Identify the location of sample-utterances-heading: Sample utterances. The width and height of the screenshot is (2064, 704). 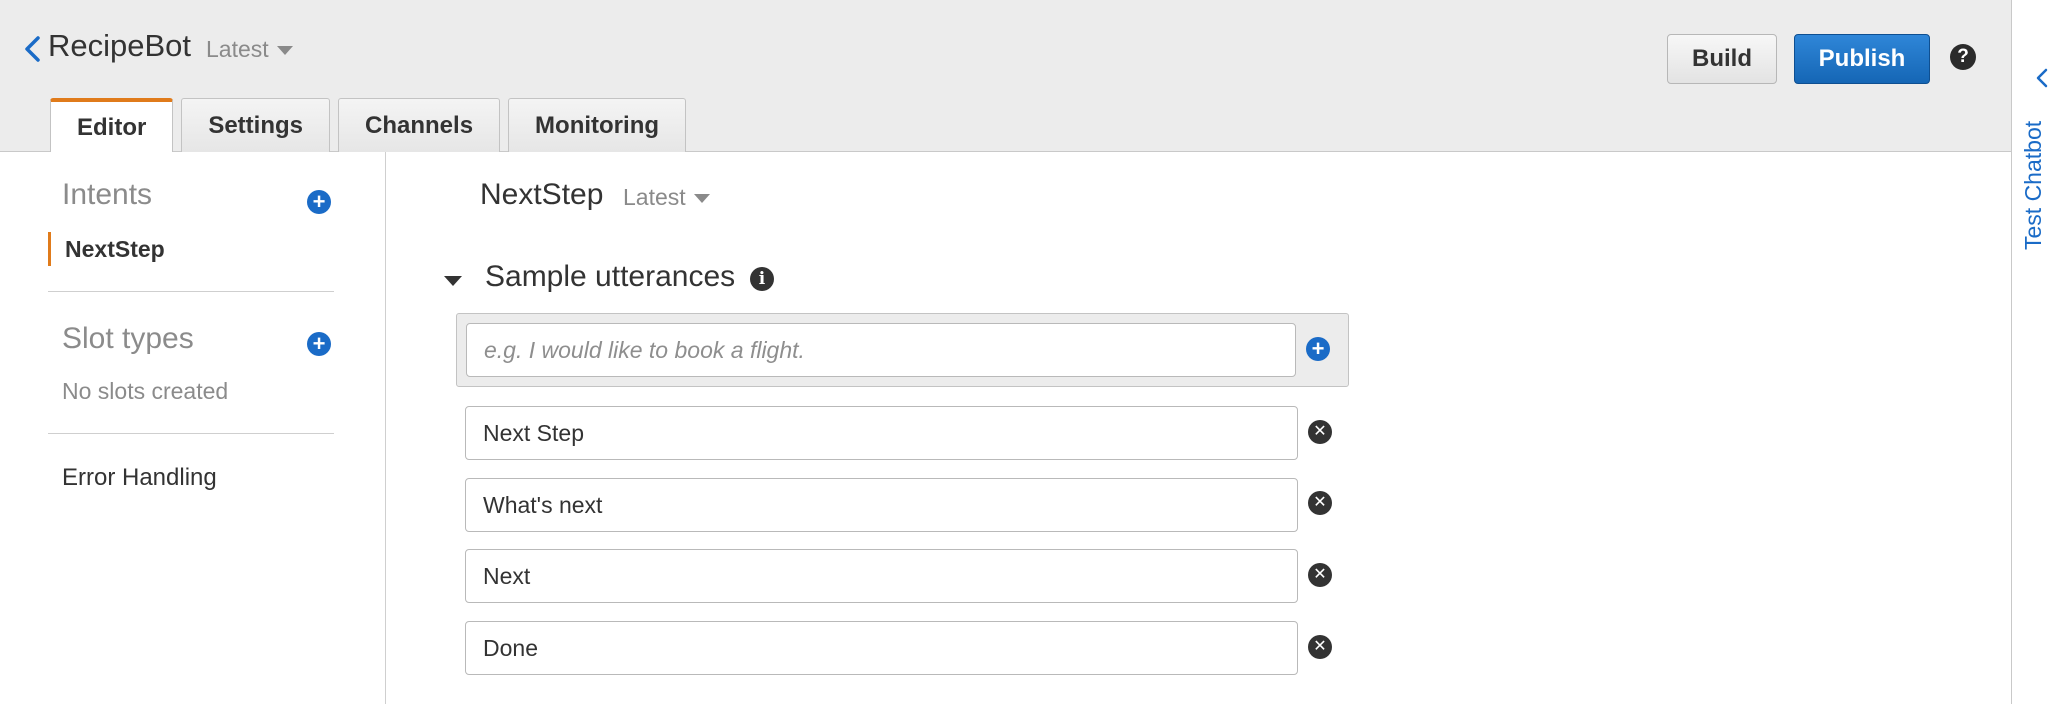
(610, 277).